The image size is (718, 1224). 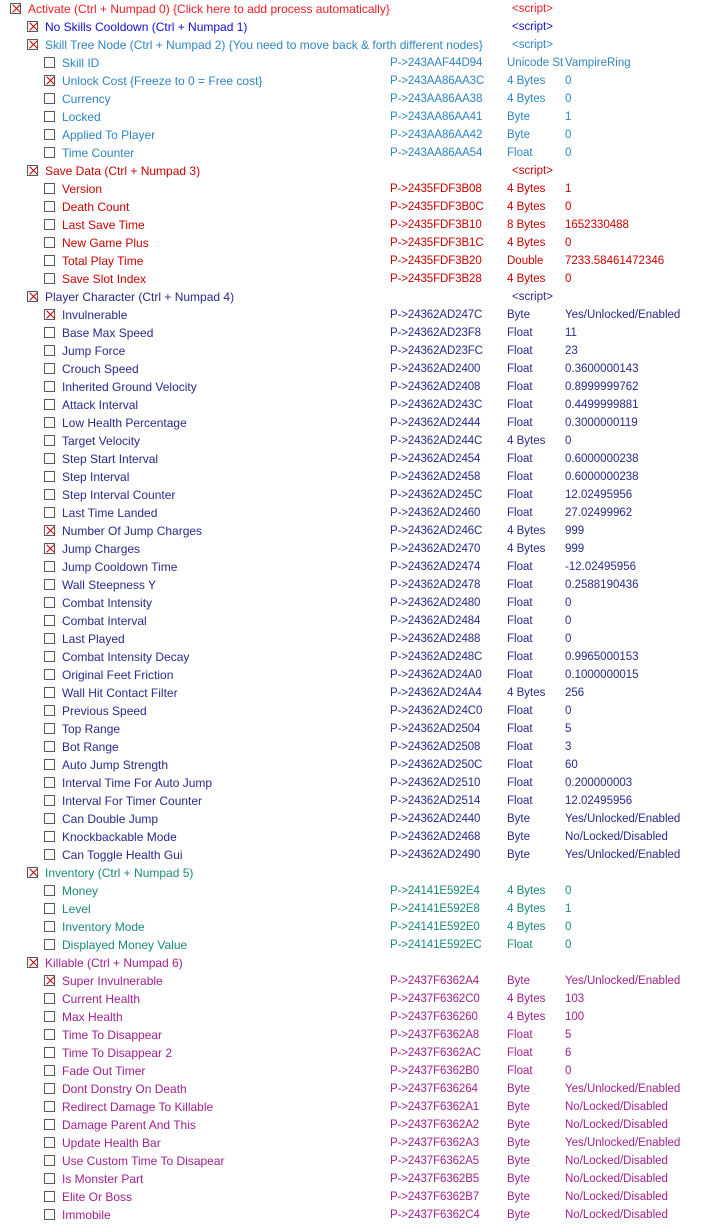 I want to click on row-description: Super Invulnerable, so click(x=112, y=981).